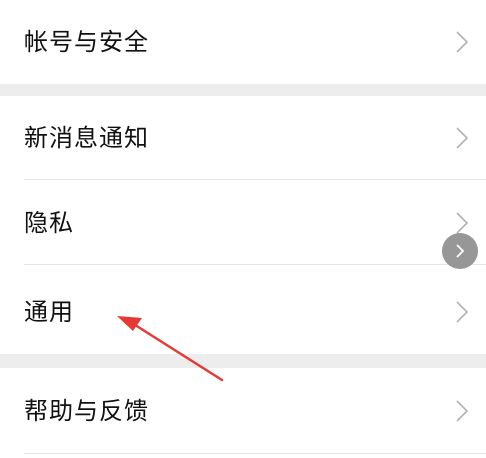  I want to click on settings-item-label: 帐号与安全, so click(86, 42).